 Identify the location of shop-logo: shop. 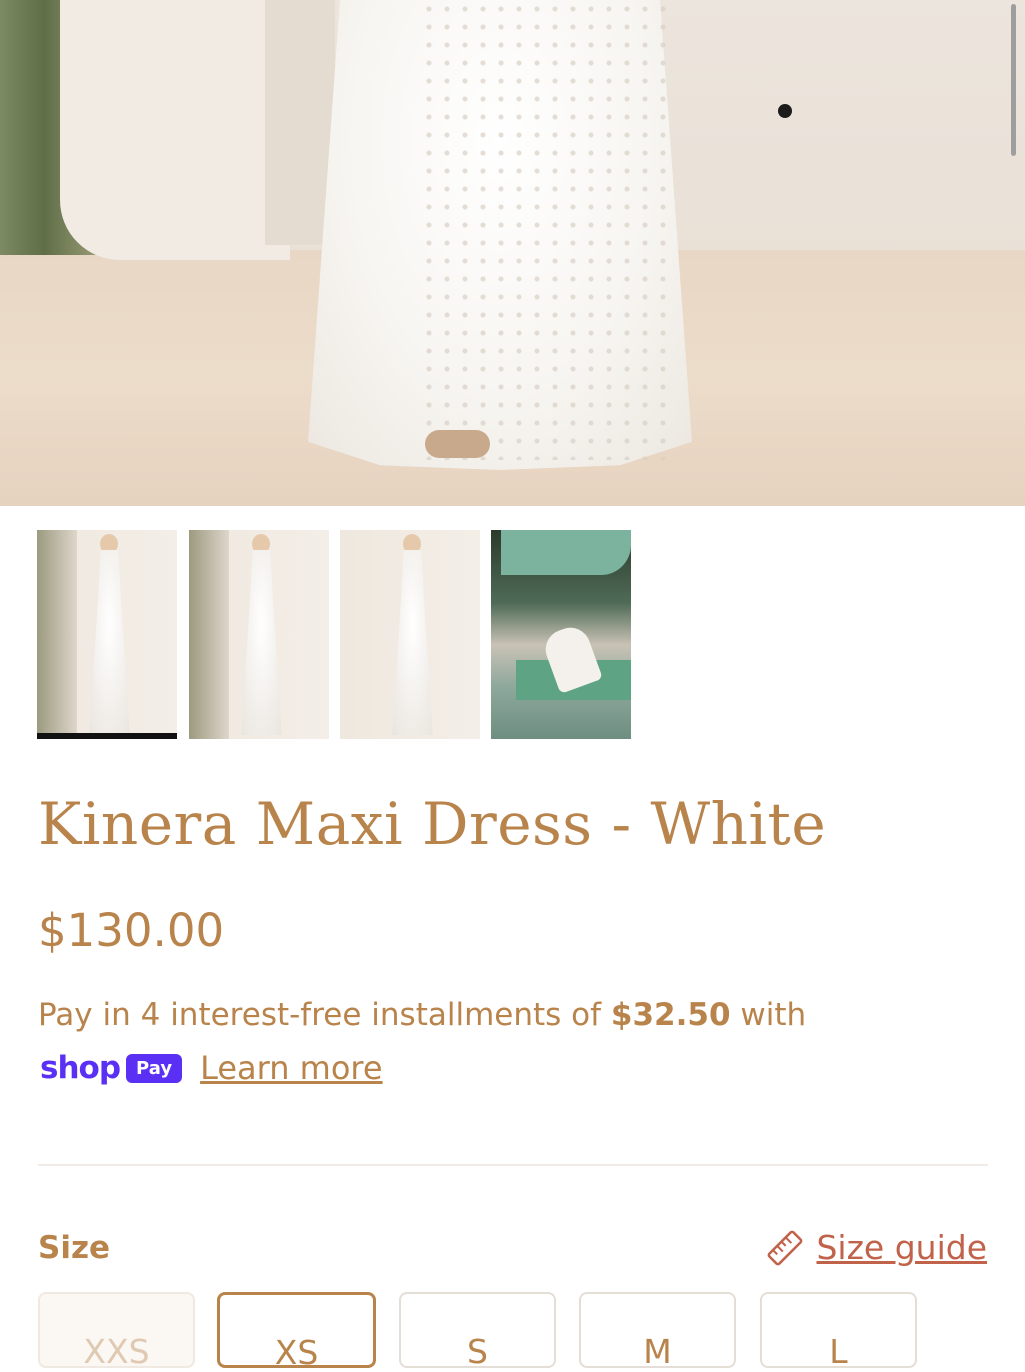
(80, 1068).